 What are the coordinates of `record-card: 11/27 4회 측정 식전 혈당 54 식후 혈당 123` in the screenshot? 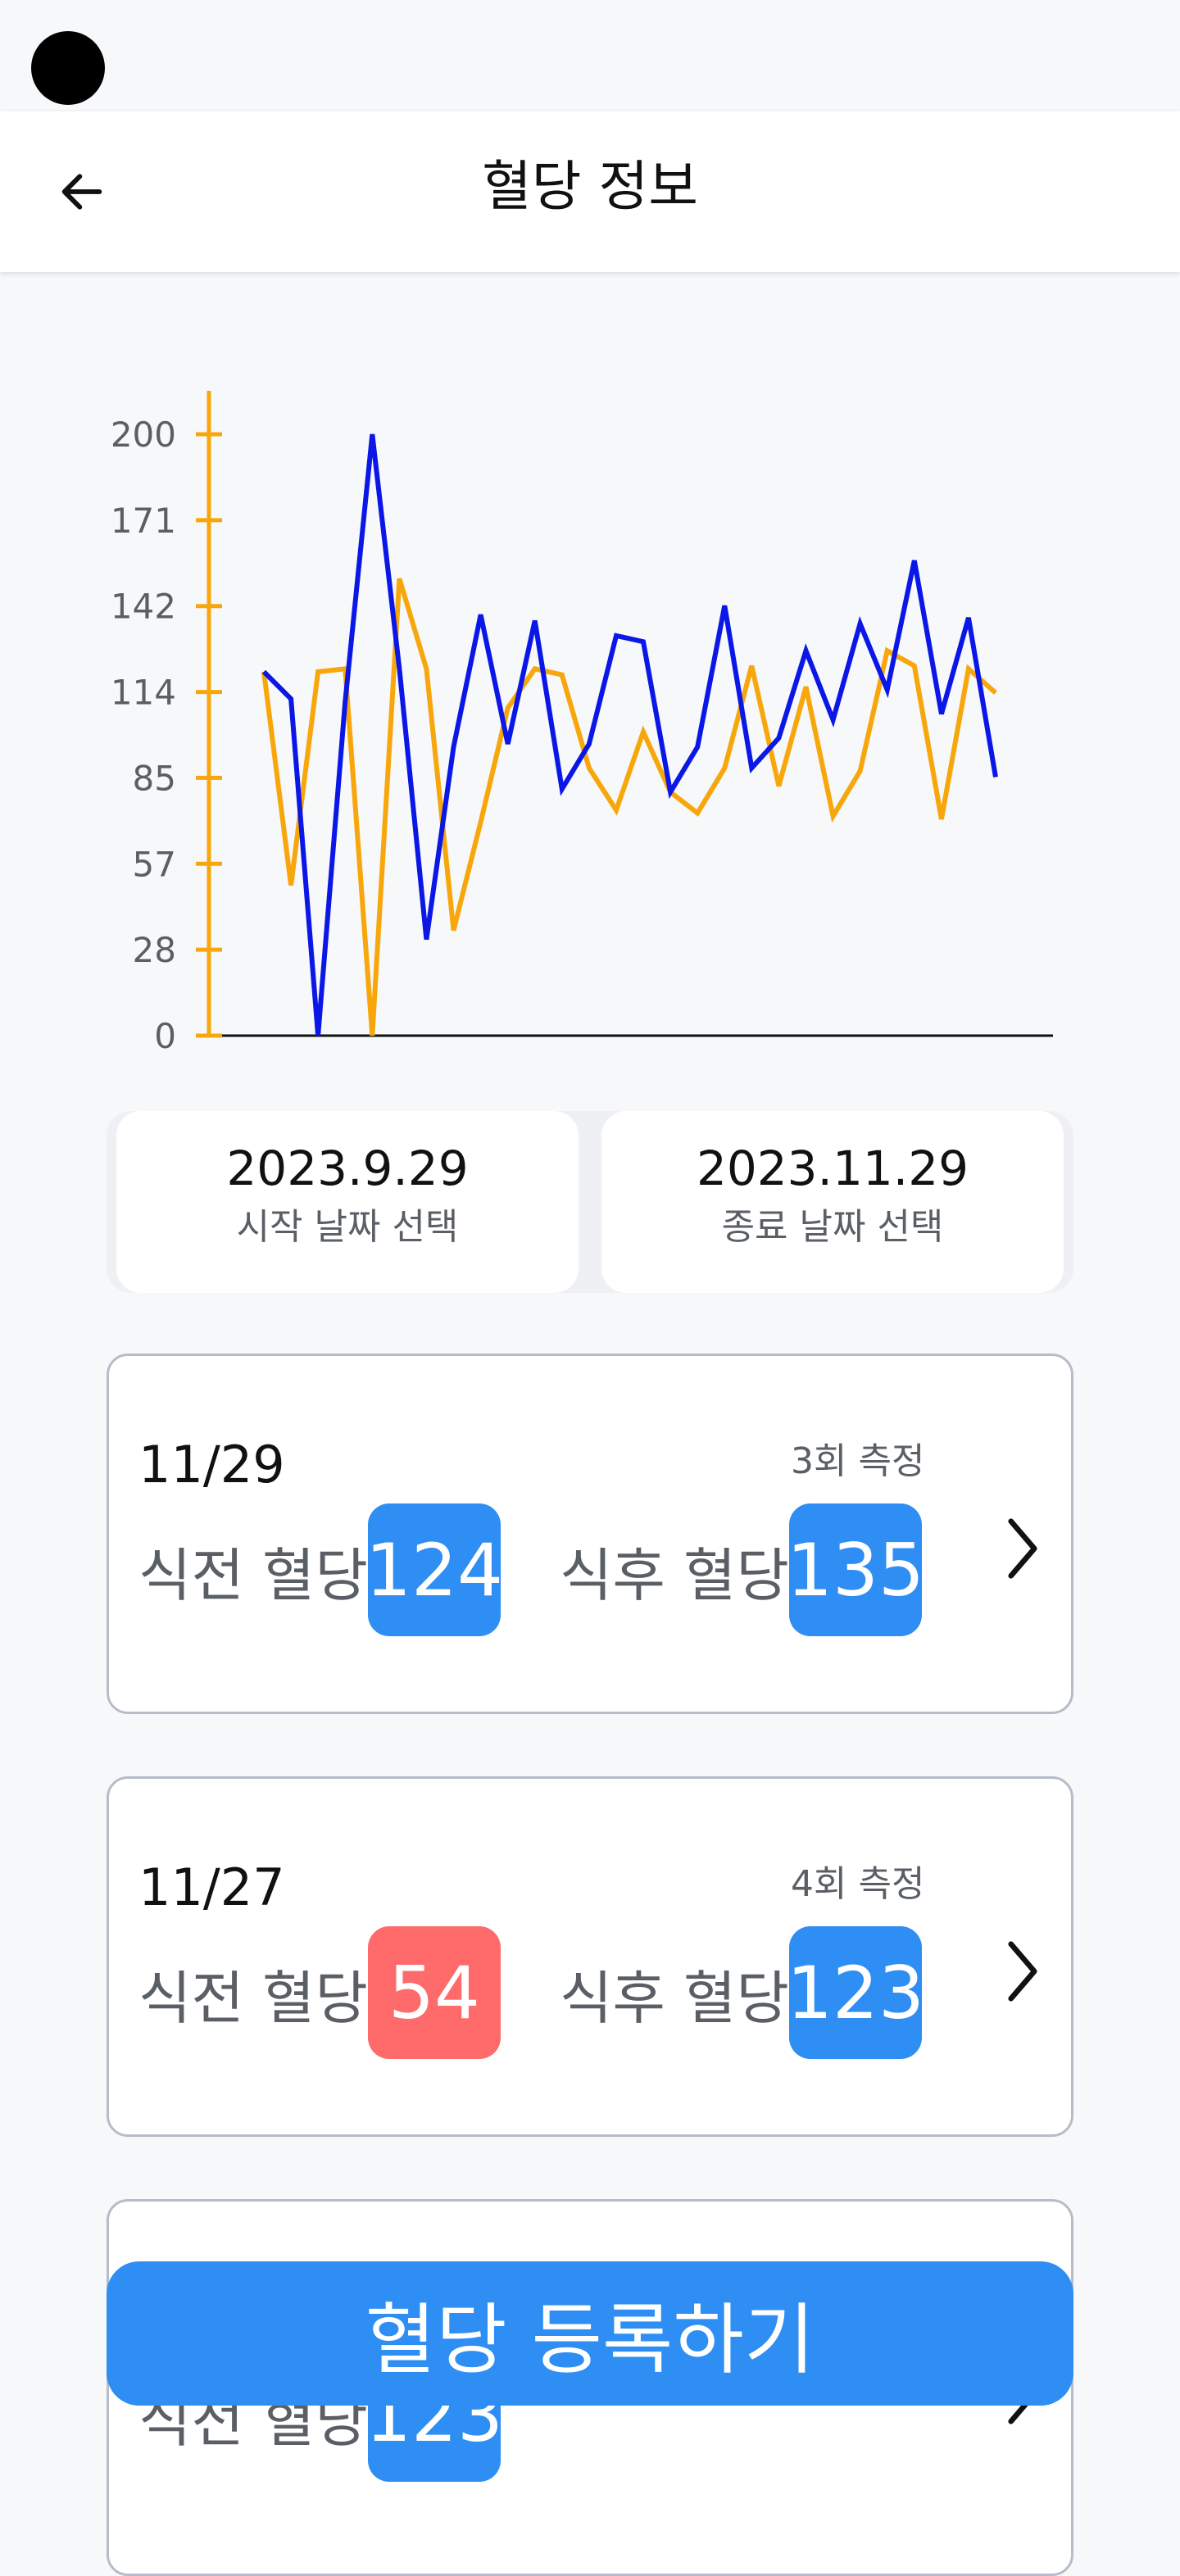 It's located at (590, 1956).